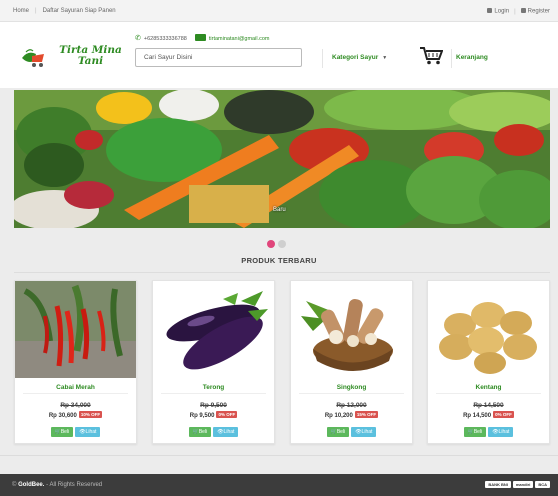  I want to click on footer-copyright: © GoldBee. - All Rights Reserved, so click(57, 485).